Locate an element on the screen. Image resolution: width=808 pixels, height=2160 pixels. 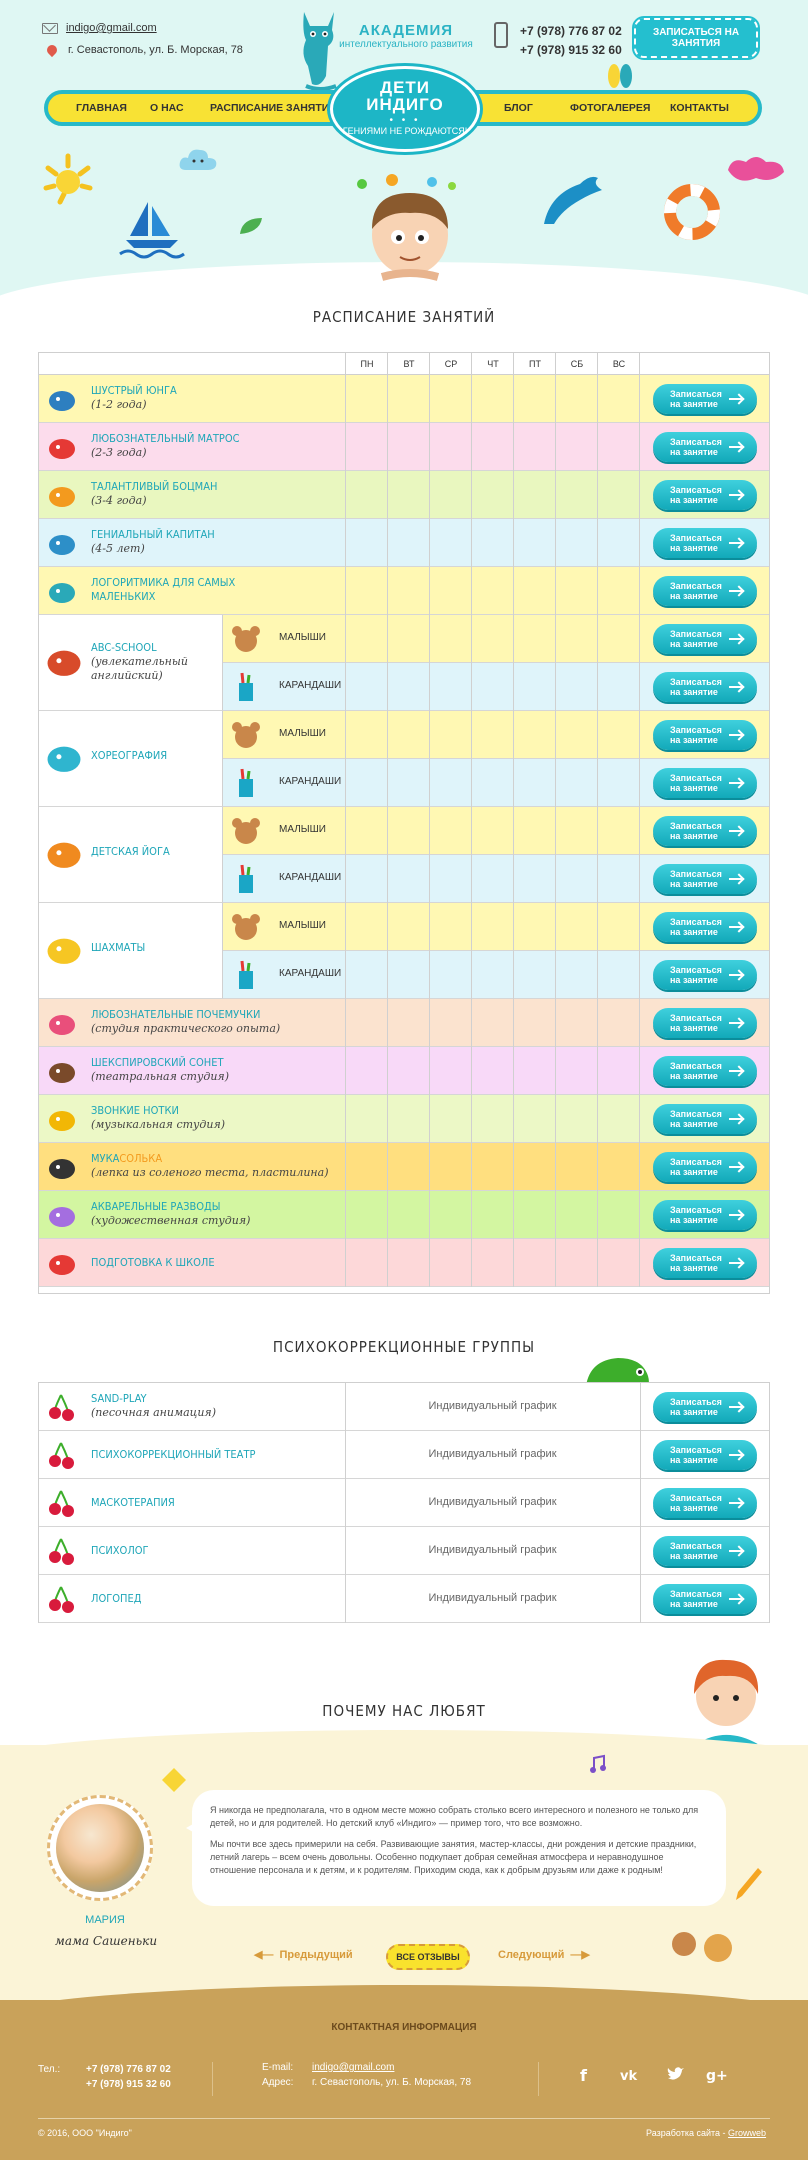
row-label: ПСИХОЛОГ is located at coordinates (120, 1551).